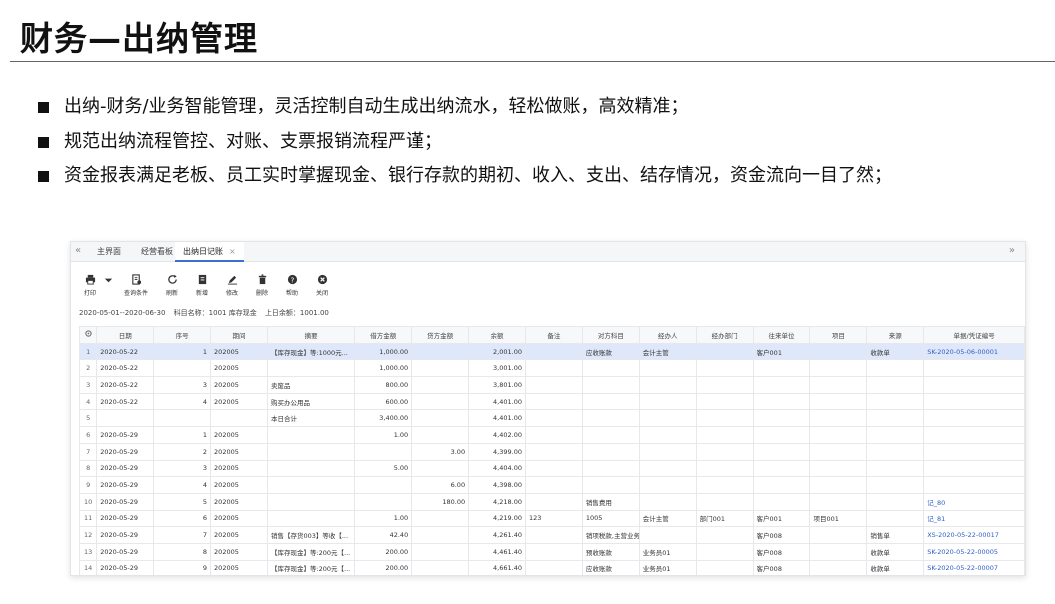 The height and width of the screenshot is (604, 1055). What do you see at coordinates (553, 335) in the screenshot?
I see `column-header: 备注` at bounding box center [553, 335].